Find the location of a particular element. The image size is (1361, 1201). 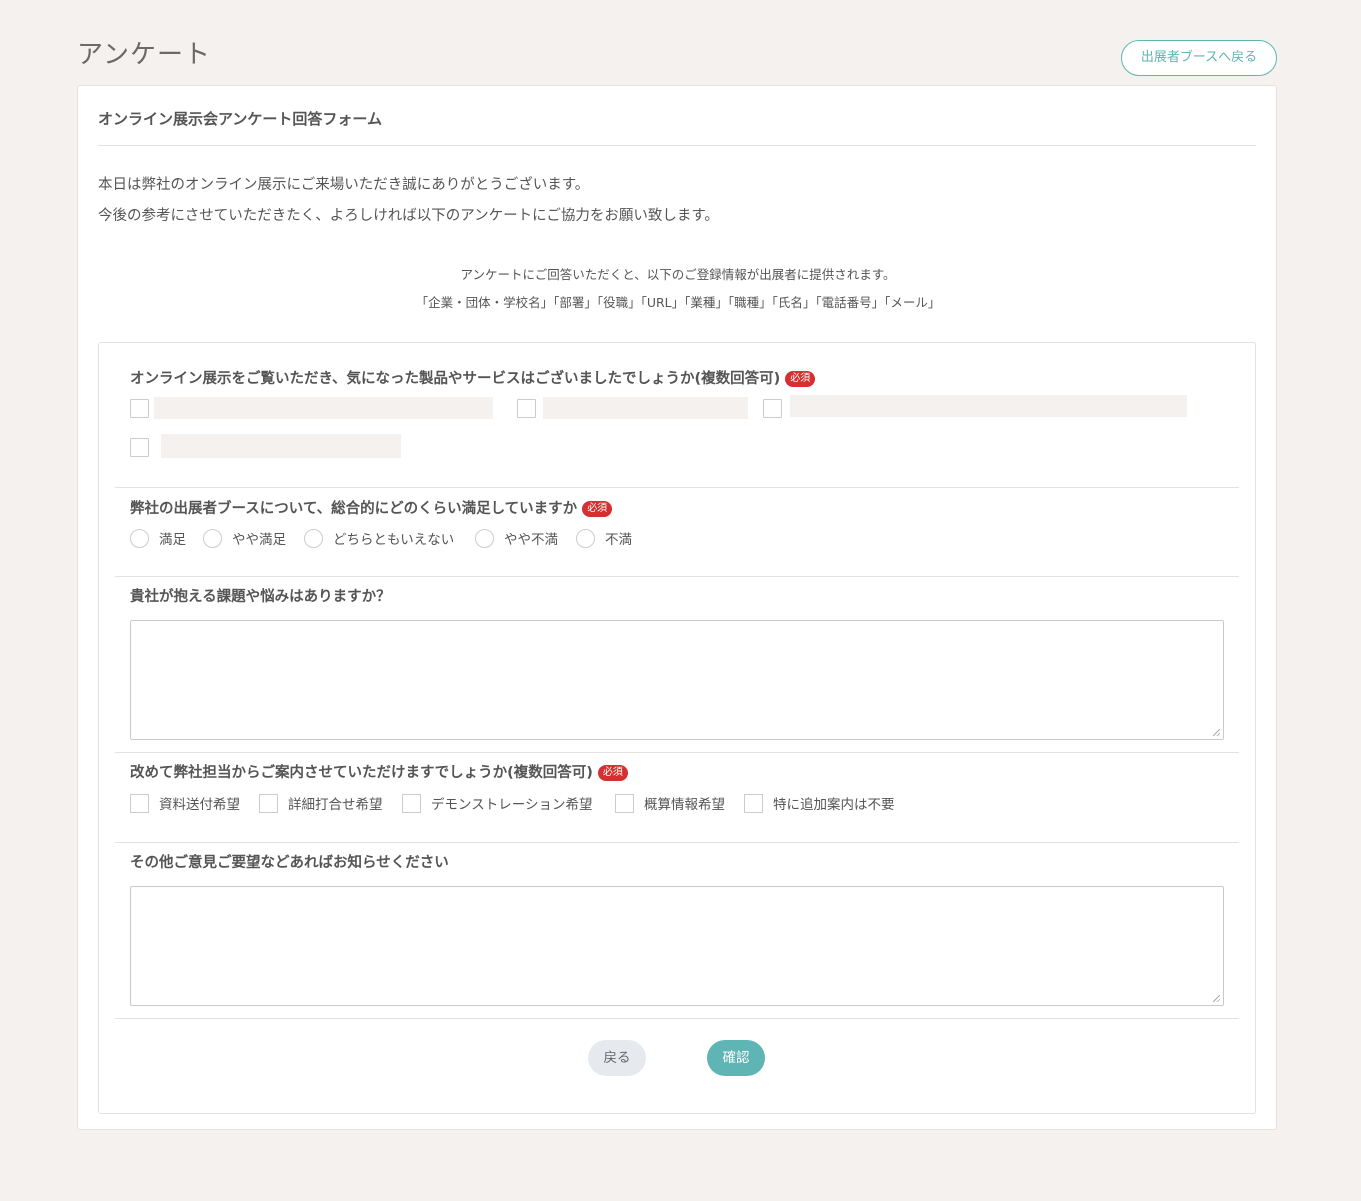

option-label: 資料送付希望 is located at coordinates (199, 805).